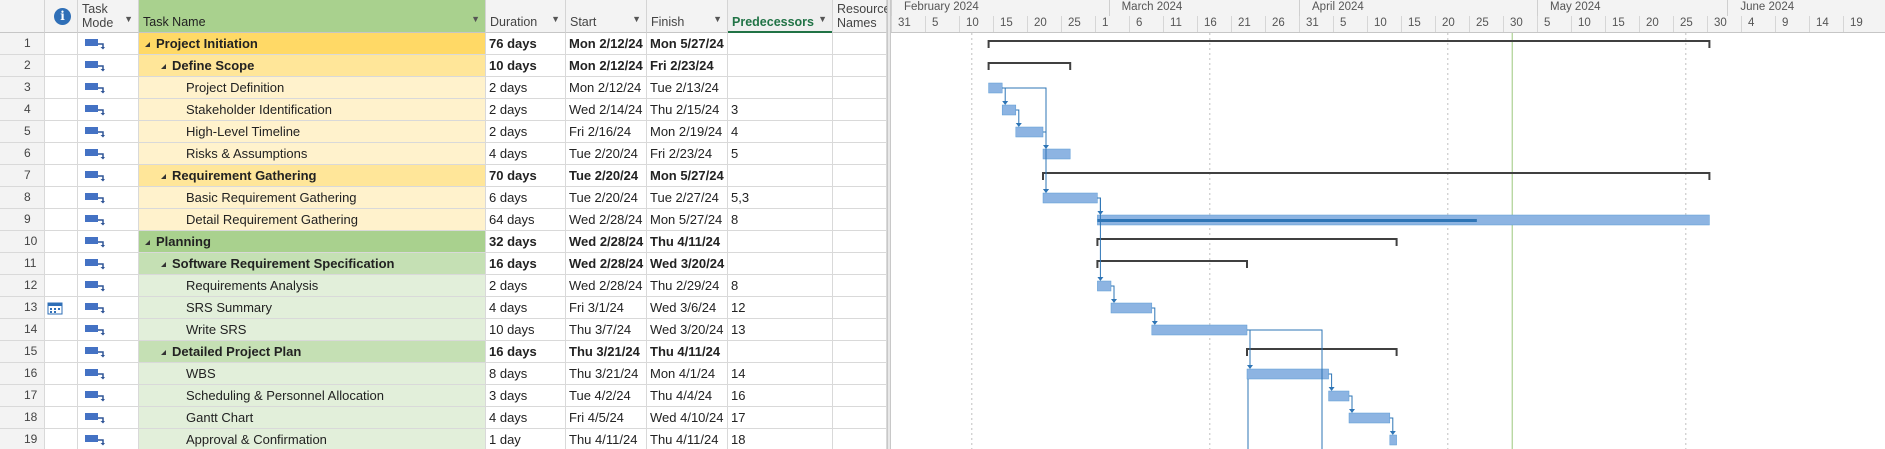 The width and height of the screenshot is (1885, 449). Describe the element at coordinates (312, 154) in the screenshot. I see `task-name-cell: Risks & Assumptions` at that location.